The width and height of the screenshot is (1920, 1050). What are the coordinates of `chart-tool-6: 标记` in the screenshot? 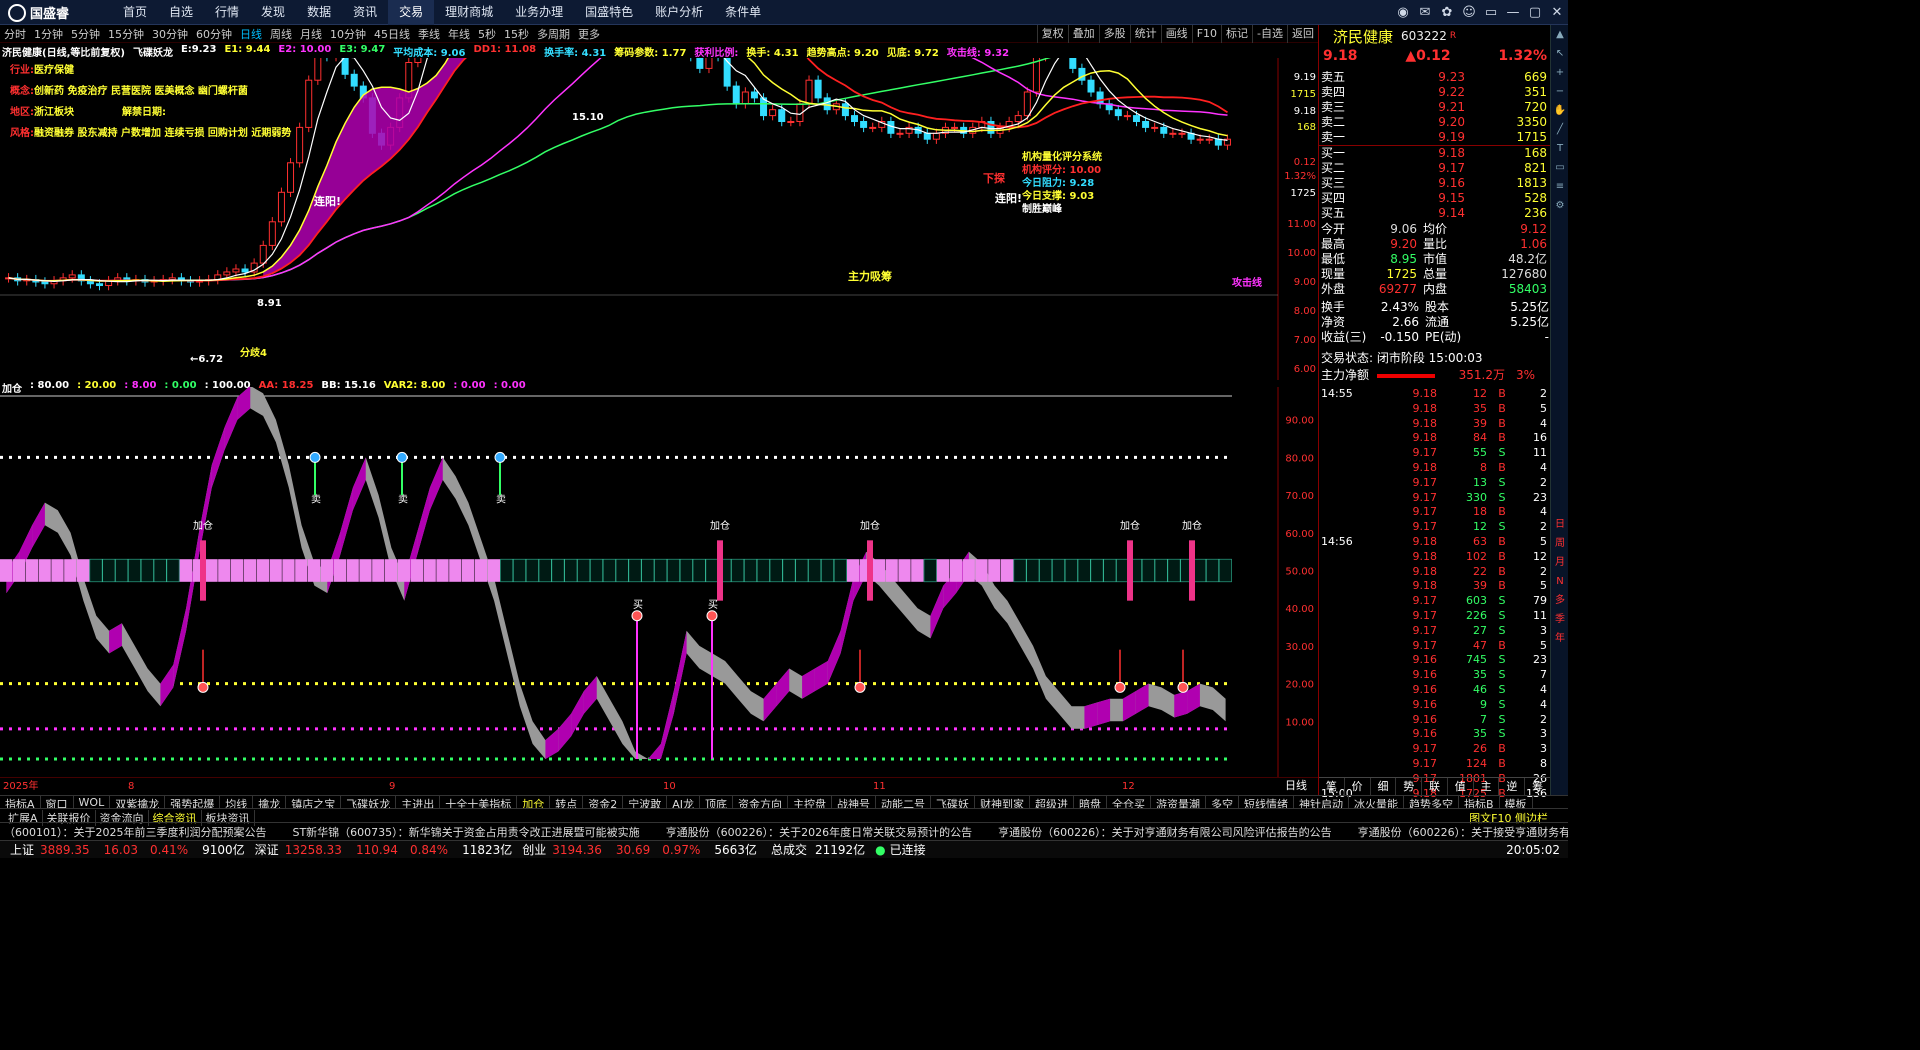 It's located at (1236, 34).